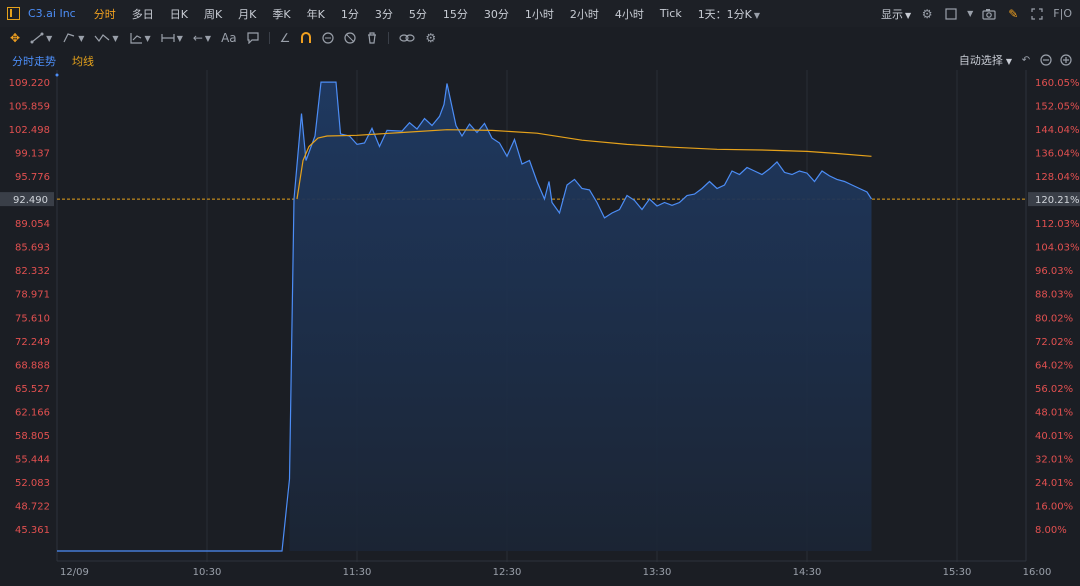  Describe the element at coordinates (1057, 107) in the screenshot. I see `y-tick-right: 152.05%` at that location.